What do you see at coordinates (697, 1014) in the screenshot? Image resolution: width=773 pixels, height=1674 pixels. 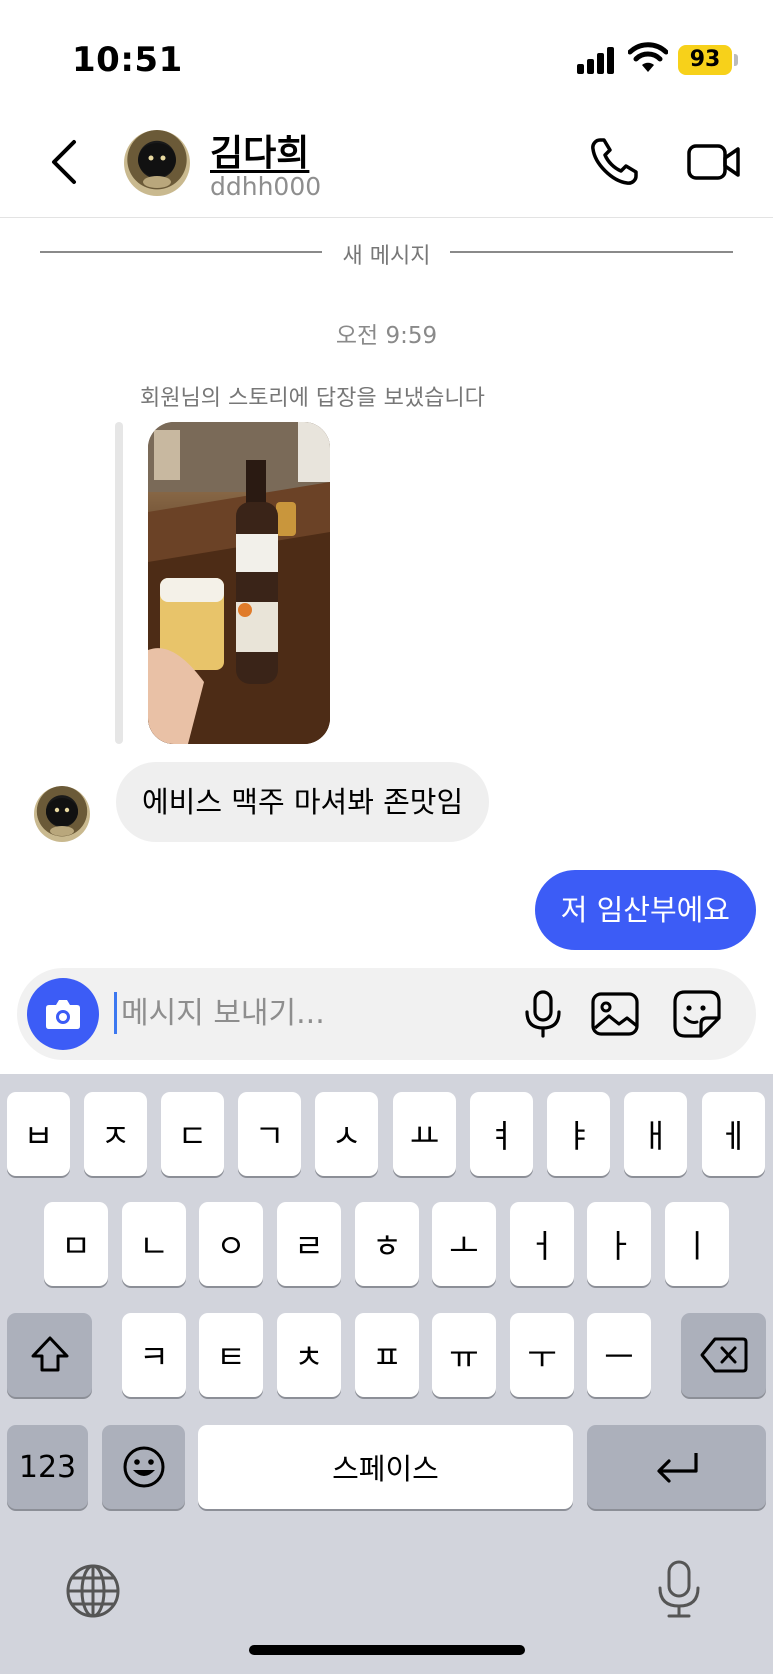 I see `sticker-icon` at bounding box center [697, 1014].